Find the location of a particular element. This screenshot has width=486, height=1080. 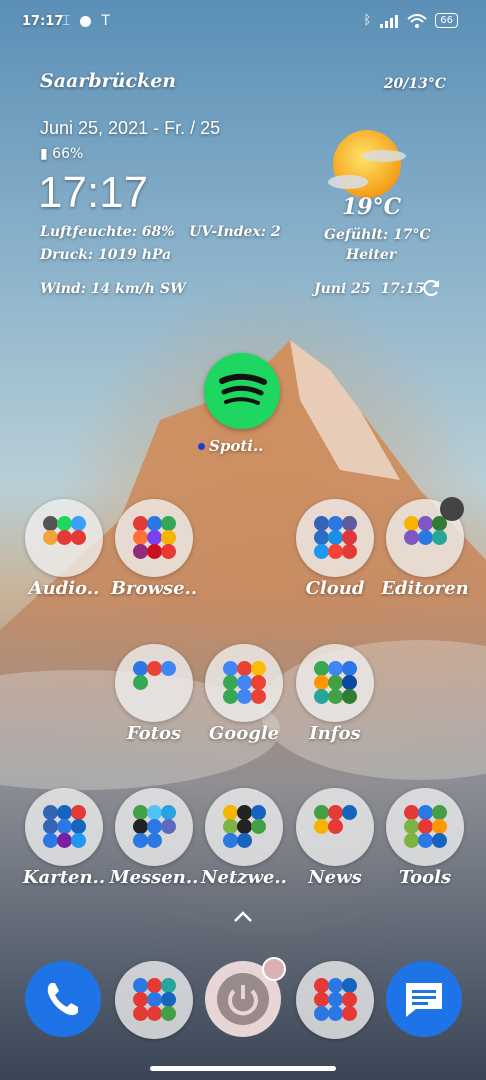

phone-app-icon is located at coordinates (63, 999).